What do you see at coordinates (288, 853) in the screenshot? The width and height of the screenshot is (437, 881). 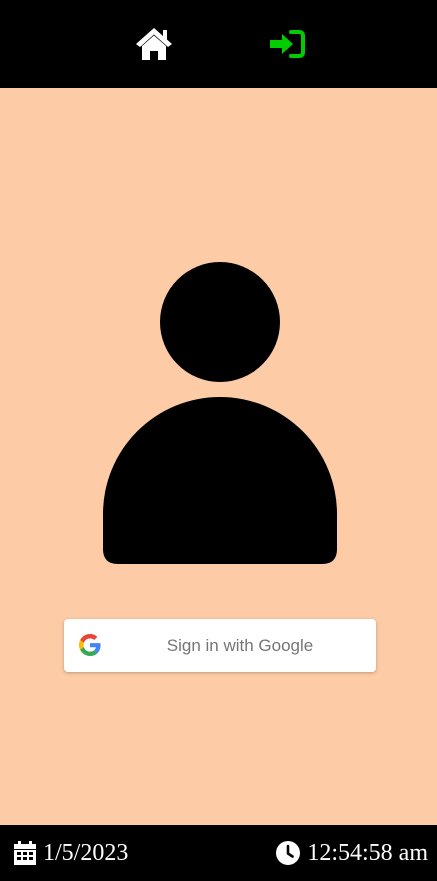 I see `clock-icon` at bounding box center [288, 853].